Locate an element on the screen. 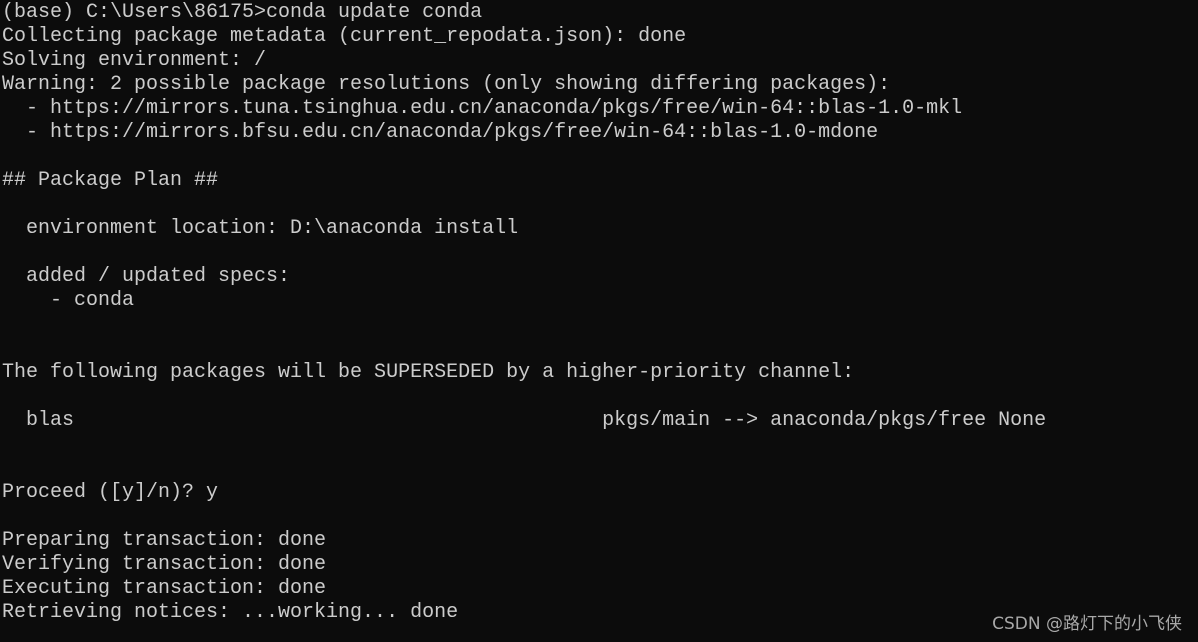 This screenshot has height=642, width=1198. terminal-line: Proceed ([y]/n)? y is located at coordinates (110, 492).